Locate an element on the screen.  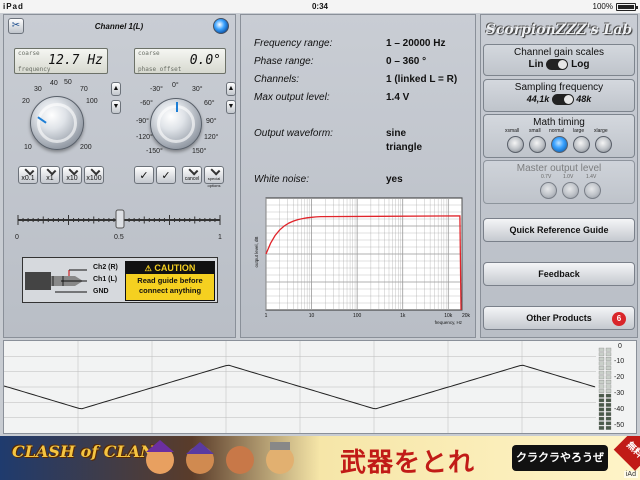
vu-label: 0 is located at coordinates (620, 346).